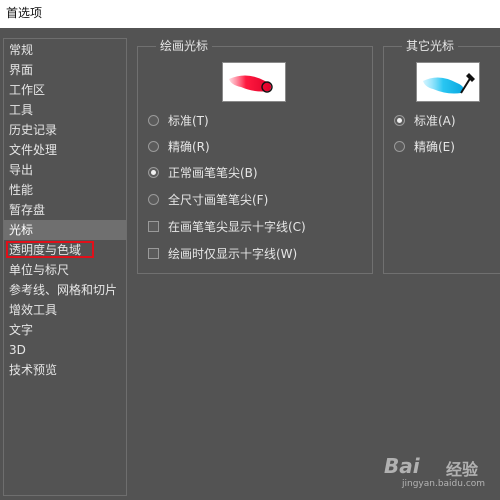 The height and width of the screenshot is (500, 500). What do you see at coordinates (233, 254) in the screenshot?
I see `checkbox-label: 绘画时仅显示十字线(W)` at bounding box center [233, 254].